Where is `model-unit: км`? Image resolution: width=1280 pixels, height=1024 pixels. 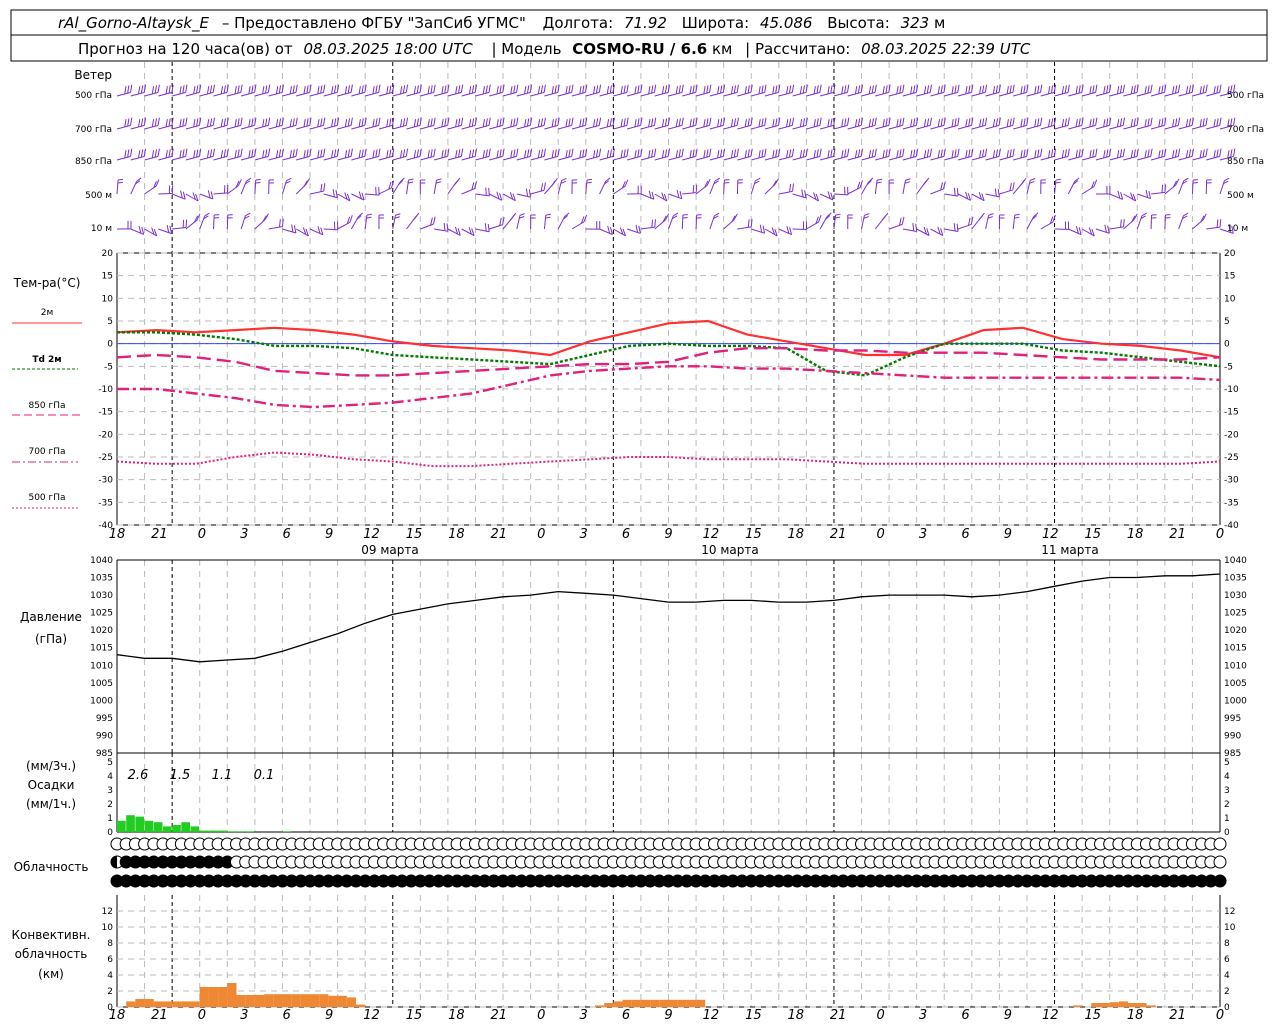
model-unit: км is located at coordinates (722, 49).